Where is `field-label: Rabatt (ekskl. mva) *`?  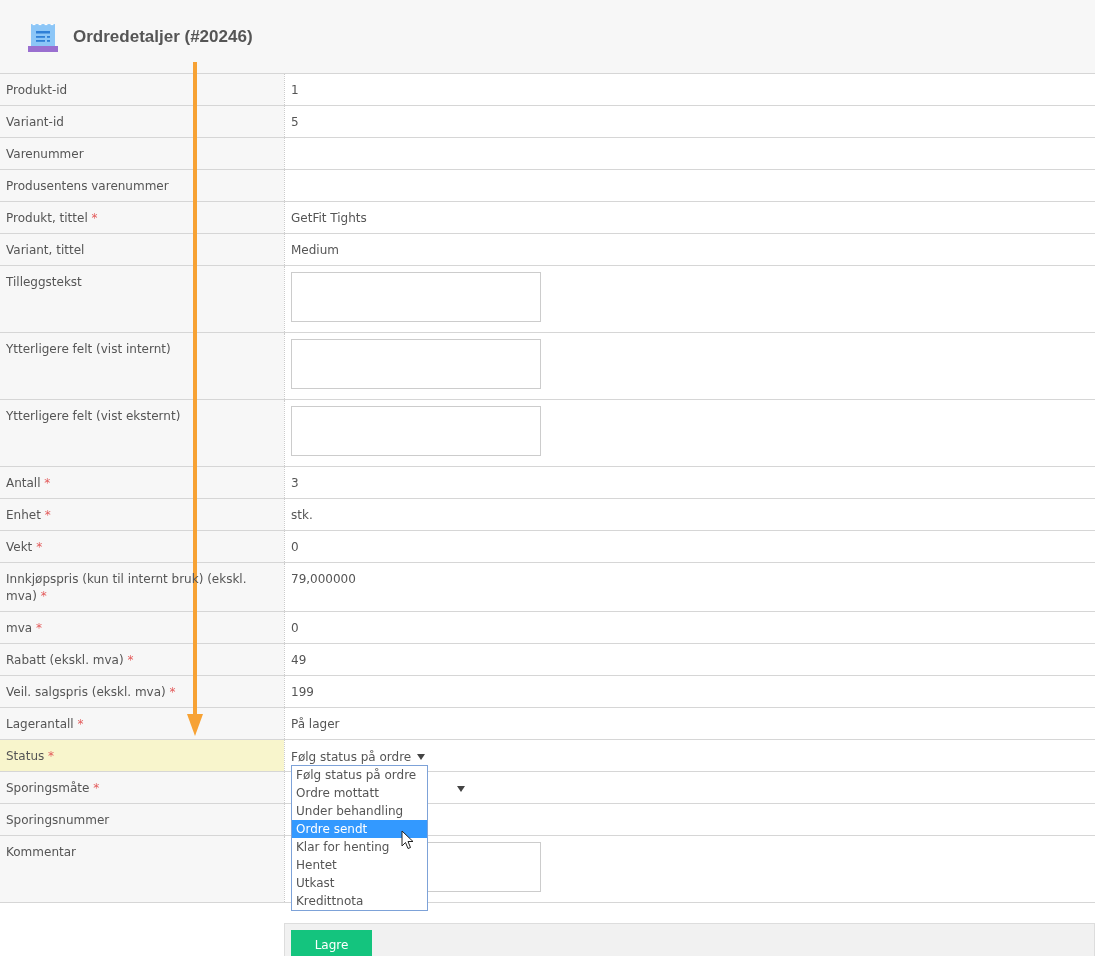
field-label: Rabatt (ekskl. mva) * is located at coordinates (142, 659).